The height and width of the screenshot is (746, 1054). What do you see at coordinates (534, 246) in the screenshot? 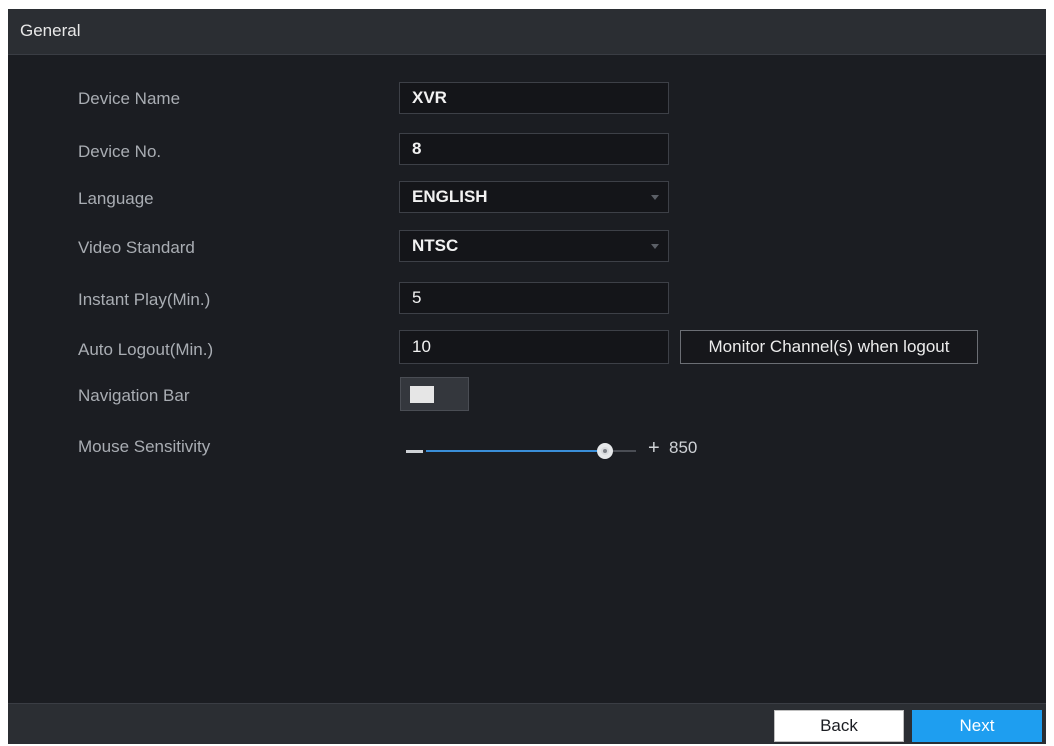
I see `video-standard-select: NTSC` at bounding box center [534, 246].